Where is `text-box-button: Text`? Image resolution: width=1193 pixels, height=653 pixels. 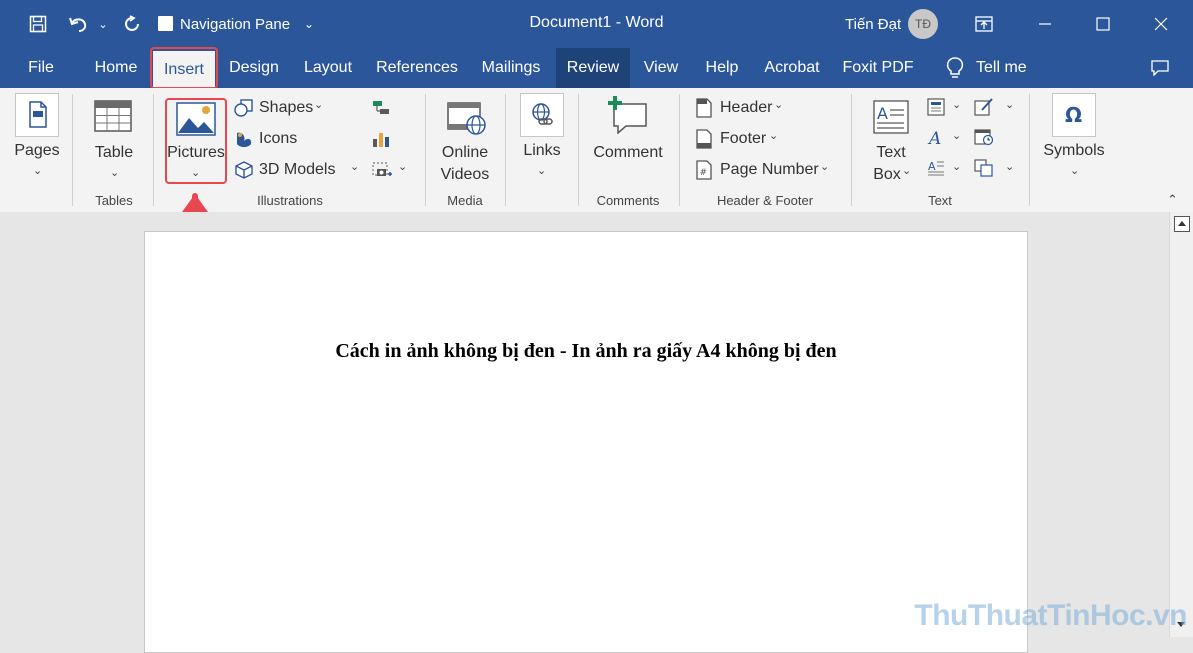 text-box-button: Text is located at coordinates (891, 153).